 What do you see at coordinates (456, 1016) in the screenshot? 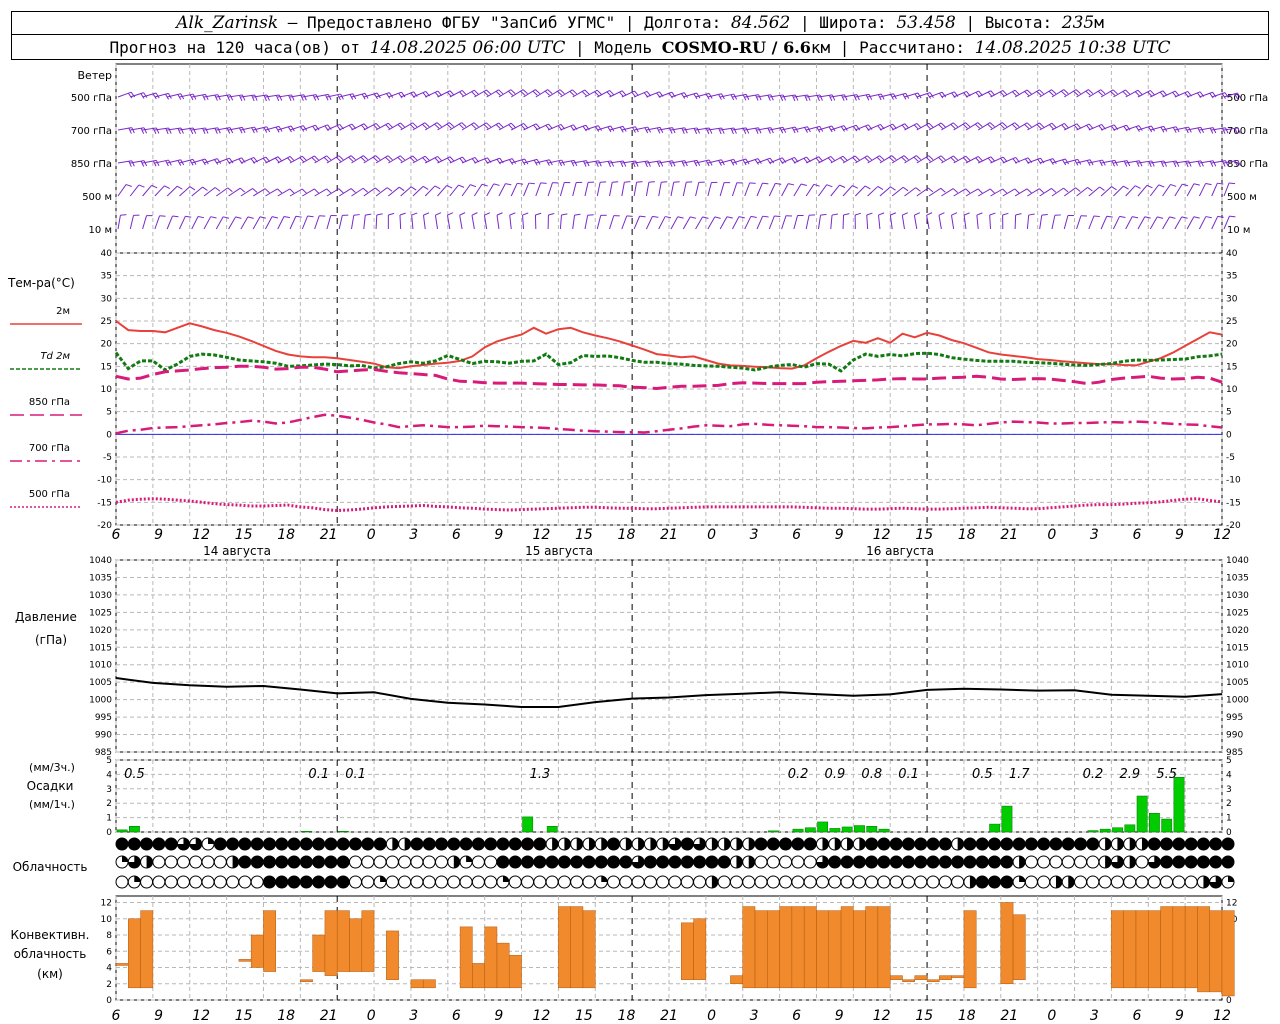
I see `hour-label-conv: 6` at bounding box center [456, 1016].